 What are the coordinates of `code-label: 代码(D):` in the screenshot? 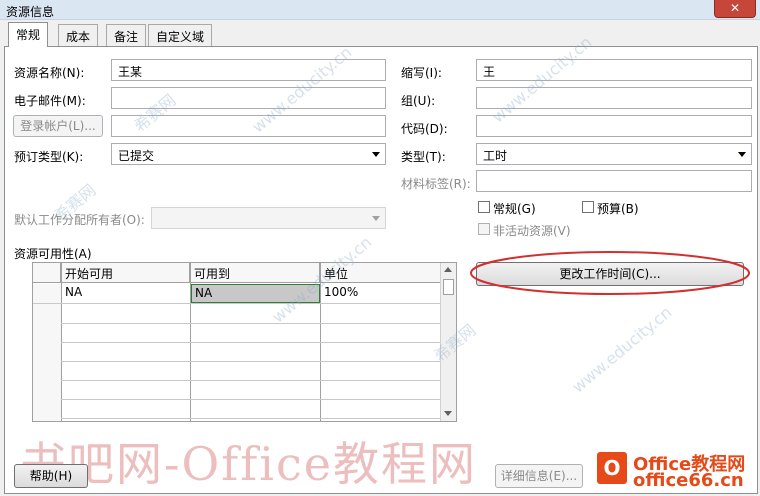 It's located at (424, 129).